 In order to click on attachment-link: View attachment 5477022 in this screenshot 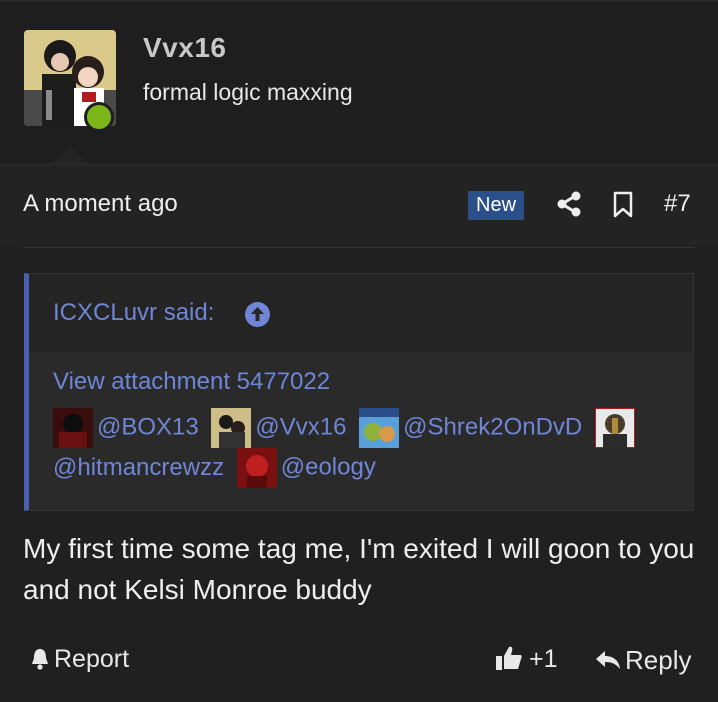, I will do `click(191, 382)`.